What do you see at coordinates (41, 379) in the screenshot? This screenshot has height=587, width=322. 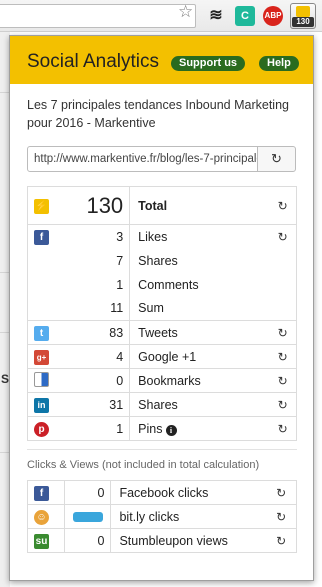 I see `delicious-icon` at bounding box center [41, 379].